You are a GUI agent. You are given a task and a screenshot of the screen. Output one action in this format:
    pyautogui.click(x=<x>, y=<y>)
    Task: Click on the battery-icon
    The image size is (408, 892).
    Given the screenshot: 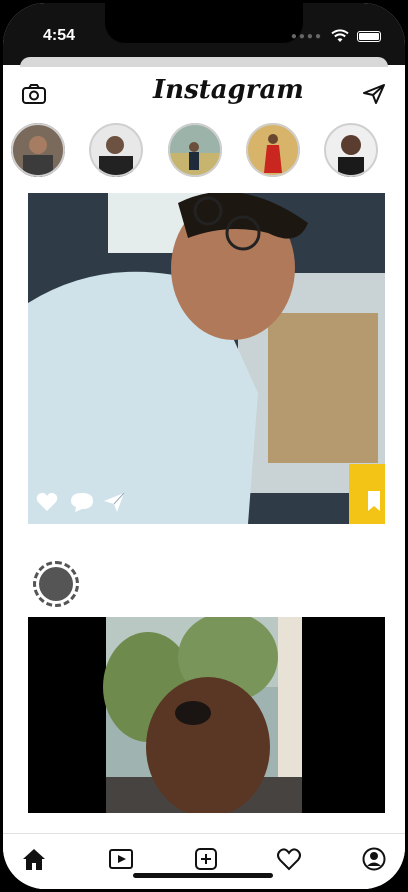 What is the action you would take?
    pyautogui.click(x=369, y=36)
    